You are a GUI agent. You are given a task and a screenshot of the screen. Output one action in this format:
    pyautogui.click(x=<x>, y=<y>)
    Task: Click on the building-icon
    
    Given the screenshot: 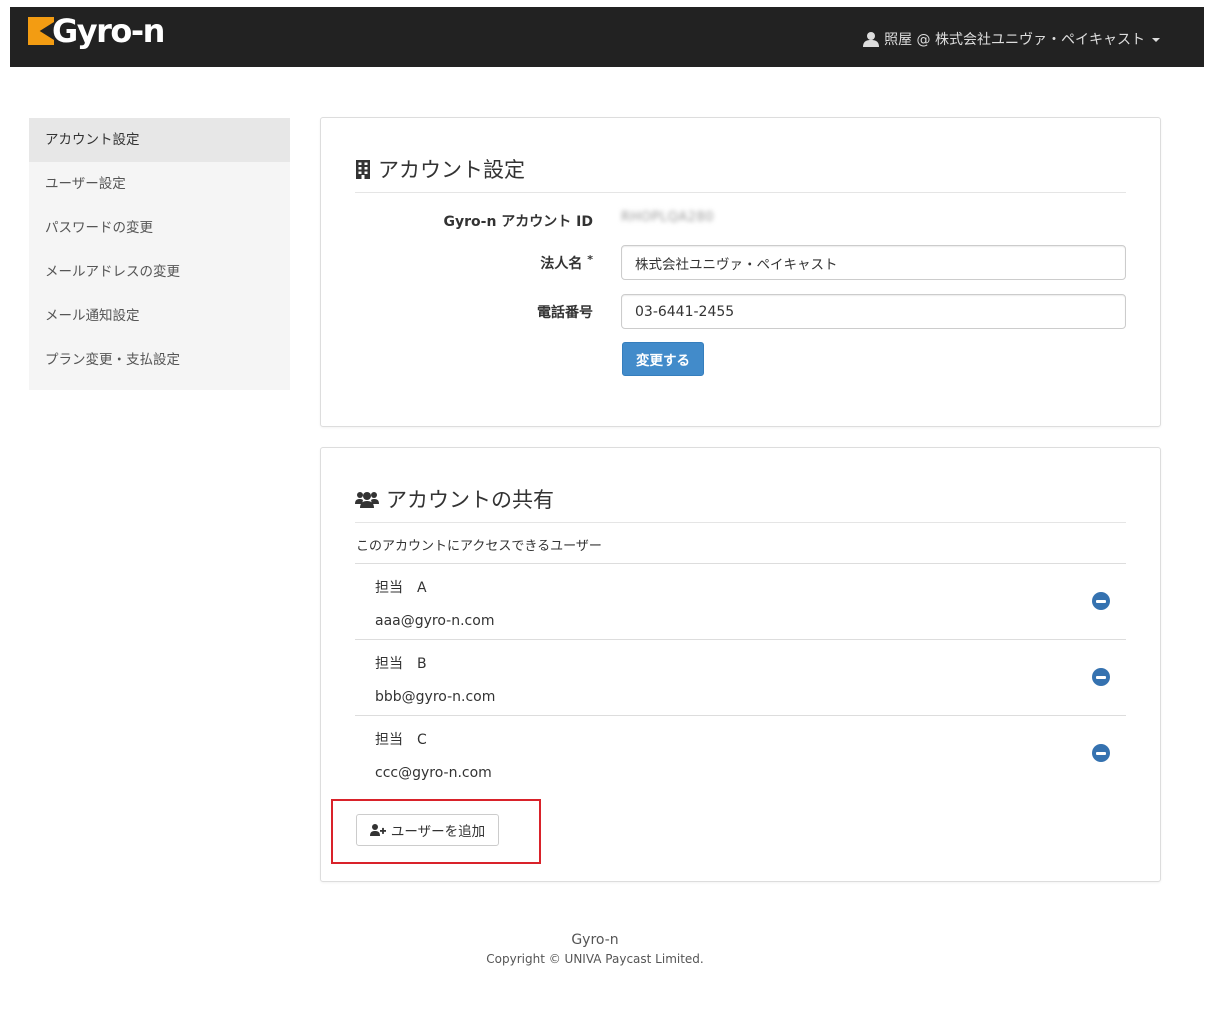 What is the action you would take?
    pyautogui.click(x=363, y=169)
    